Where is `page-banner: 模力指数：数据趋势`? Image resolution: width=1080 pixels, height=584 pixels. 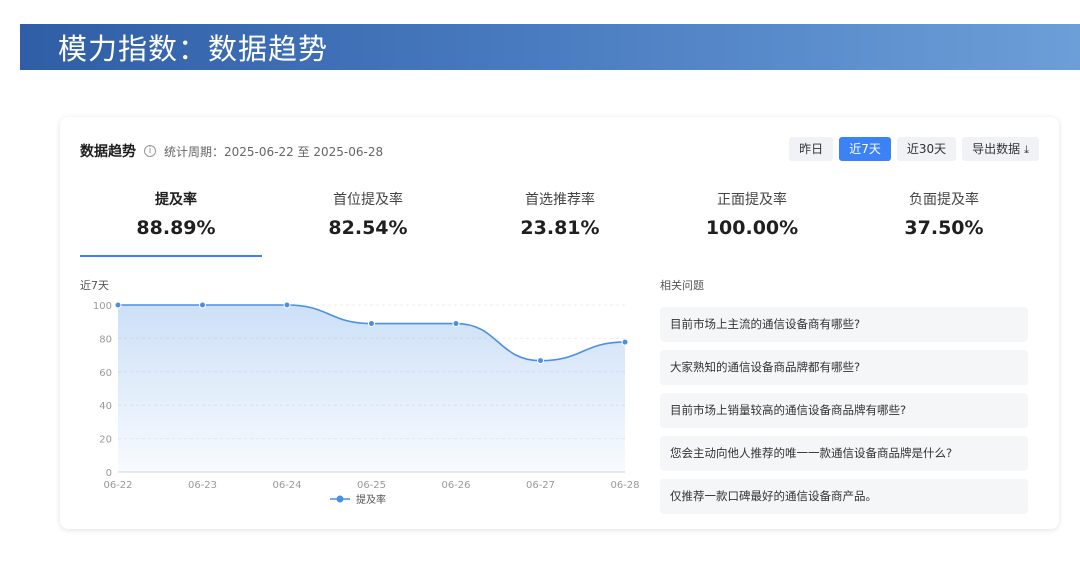
page-banner: 模力指数：数据趋势 is located at coordinates (550, 47).